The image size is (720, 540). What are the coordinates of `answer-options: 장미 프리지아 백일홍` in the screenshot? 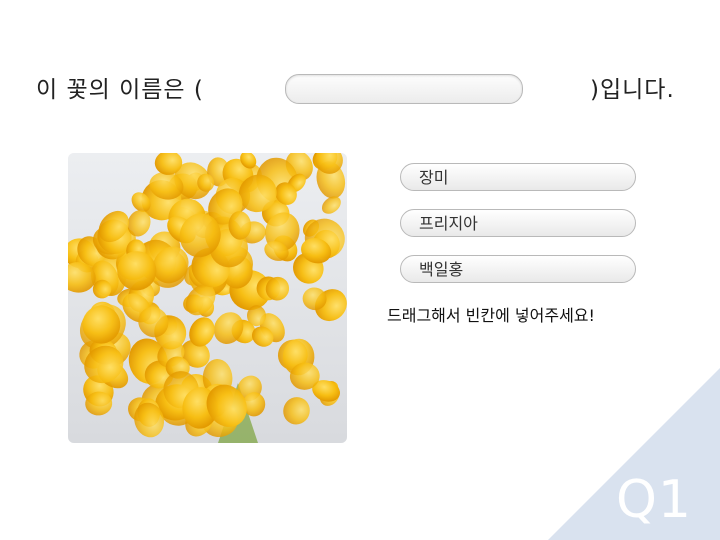 It's located at (518, 232).